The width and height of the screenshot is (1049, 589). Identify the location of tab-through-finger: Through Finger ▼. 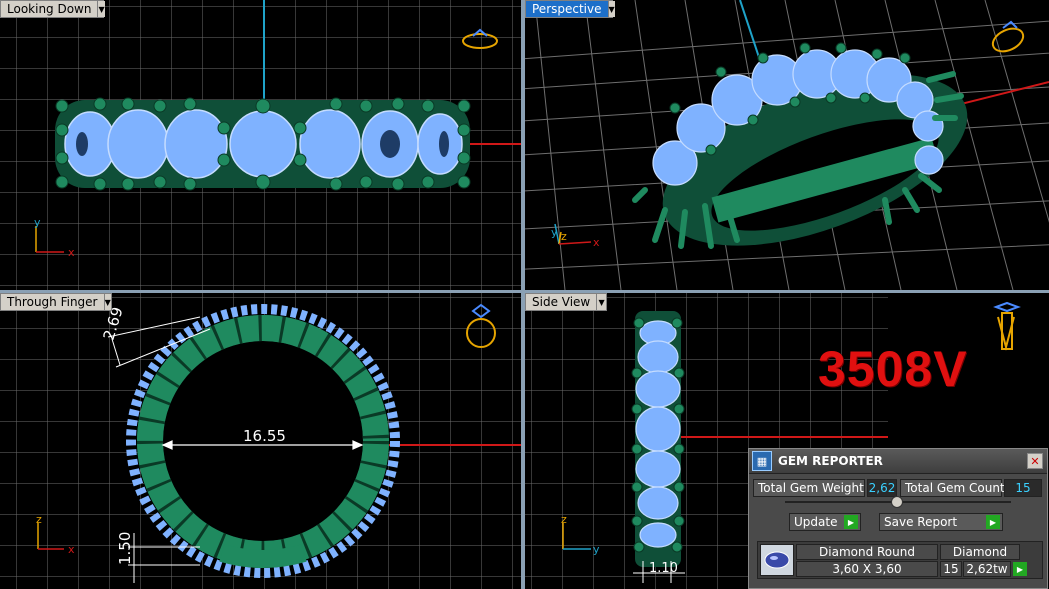
(56, 302).